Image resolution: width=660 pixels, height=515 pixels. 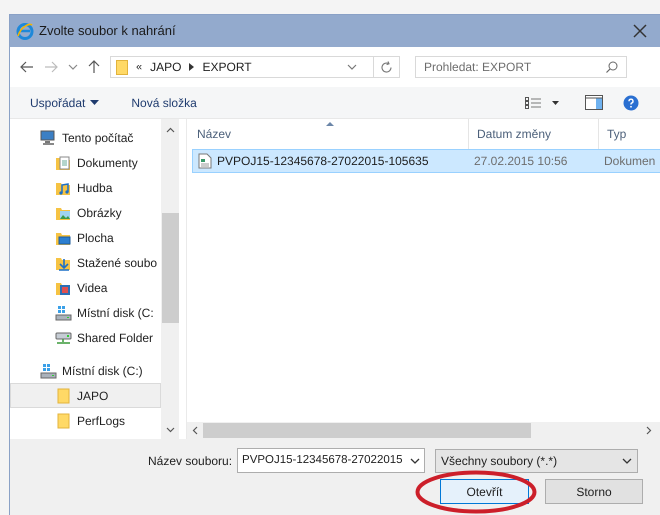 I want to click on dialog-button: Otevřít, so click(x=484, y=491).